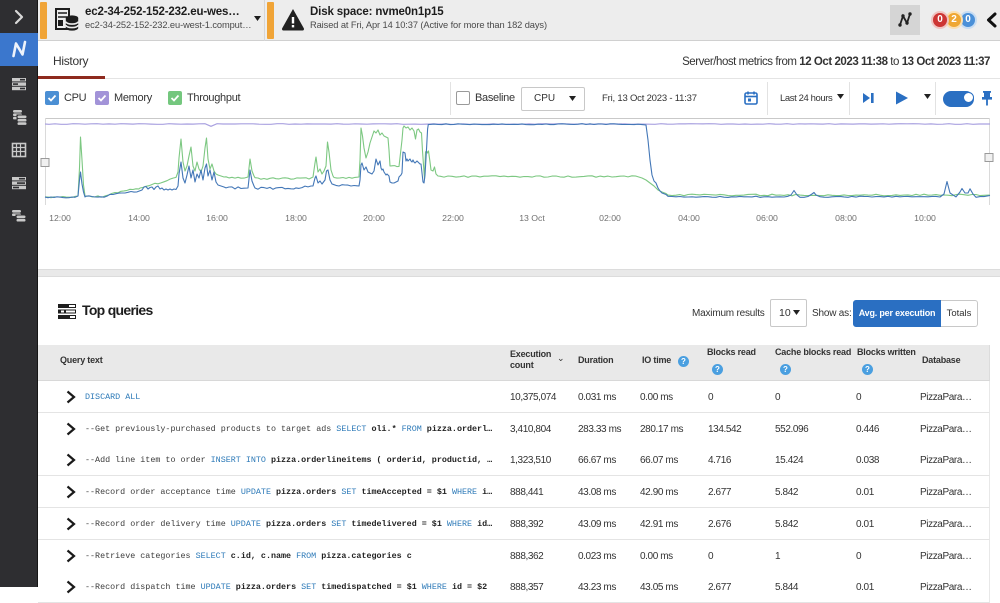 The width and height of the screenshot is (1000, 603). What do you see at coordinates (532, 218) in the screenshot?
I see `svg-text: 13 Oct` at bounding box center [532, 218].